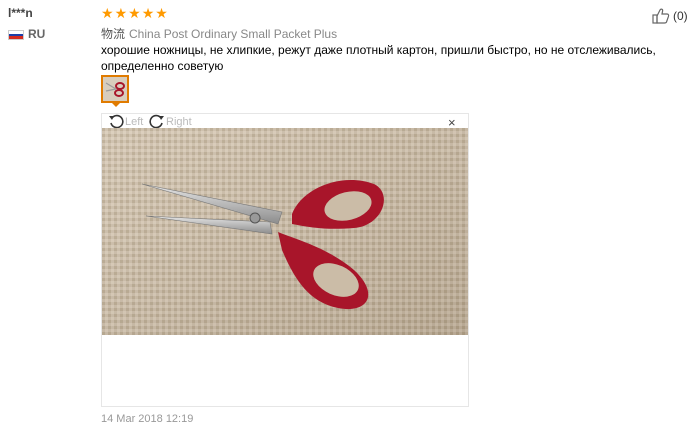 This screenshot has height=430, width=700. Describe the element at coordinates (113, 34) in the screenshot. I see `logistics-label: 物流` at that location.